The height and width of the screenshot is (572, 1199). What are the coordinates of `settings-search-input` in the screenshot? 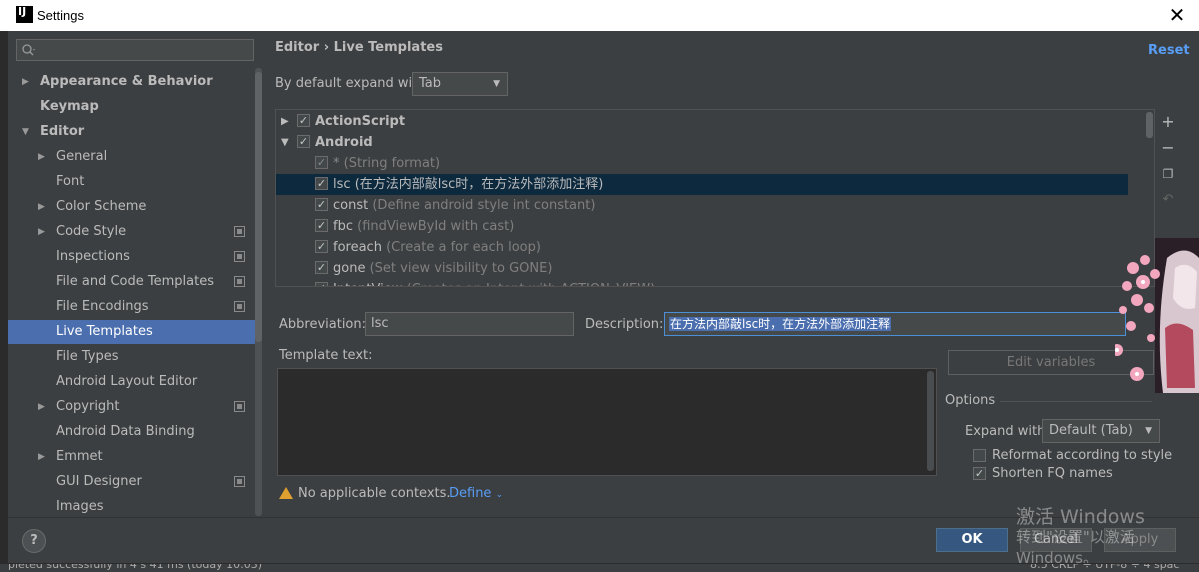 It's located at (135, 50).